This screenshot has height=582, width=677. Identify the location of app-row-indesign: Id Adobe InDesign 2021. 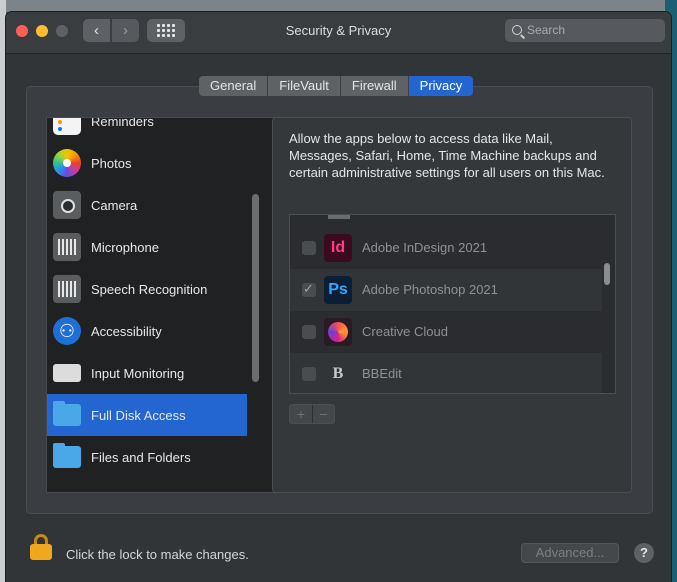
(446, 248).